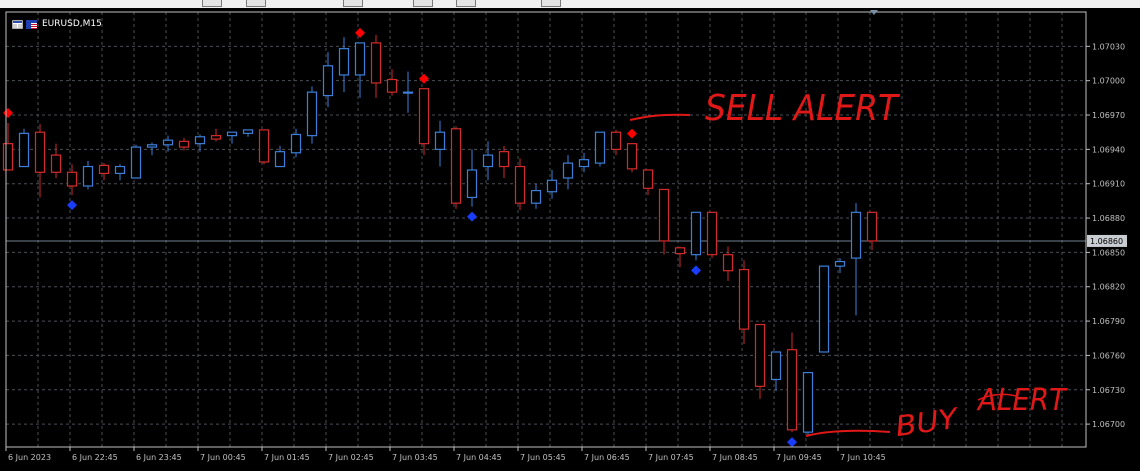 The height and width of the screenshot is (471, 1140). Describe the element at coordinates (1108, 252) in the screenshot. I see `y-tick-label: 1.06850` at that location.